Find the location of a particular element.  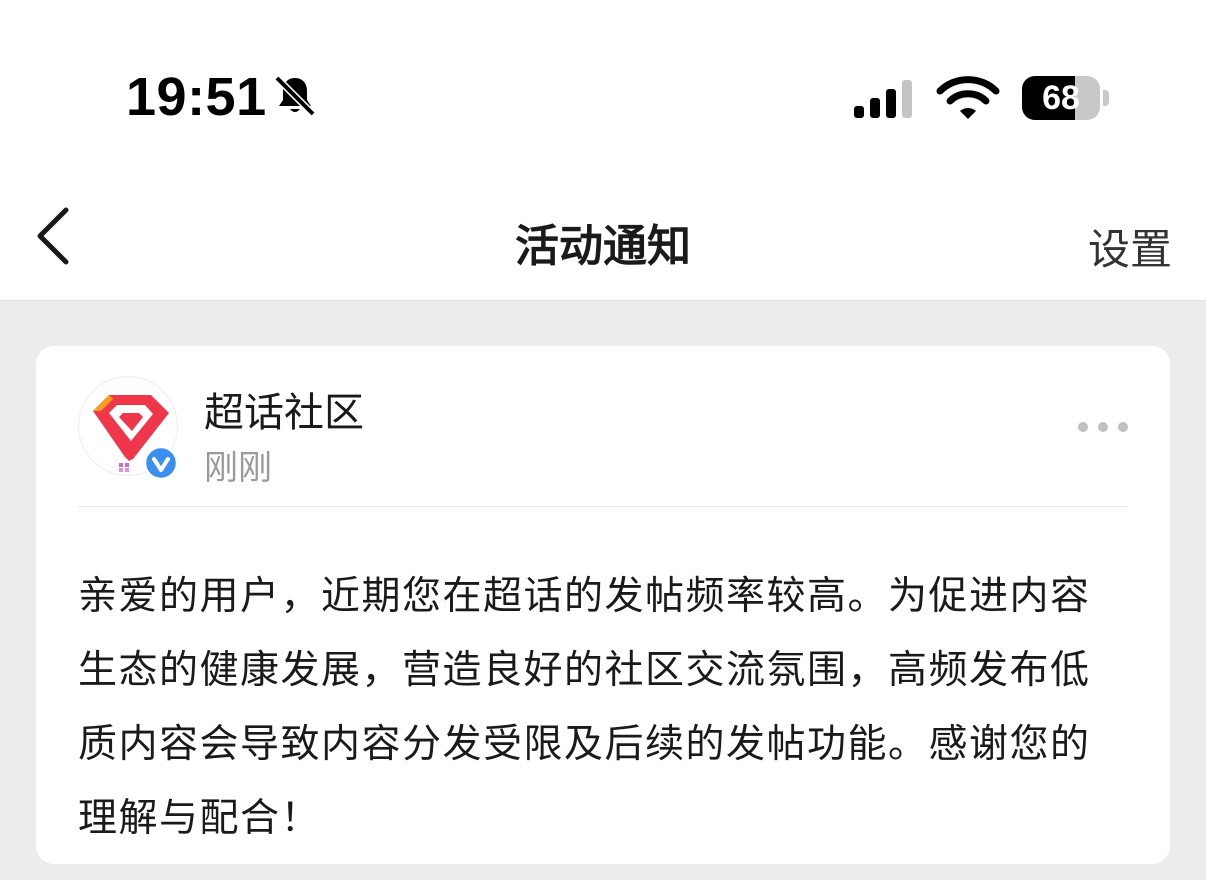

battery-icon: 68 is located at coordinates (1066, 98).